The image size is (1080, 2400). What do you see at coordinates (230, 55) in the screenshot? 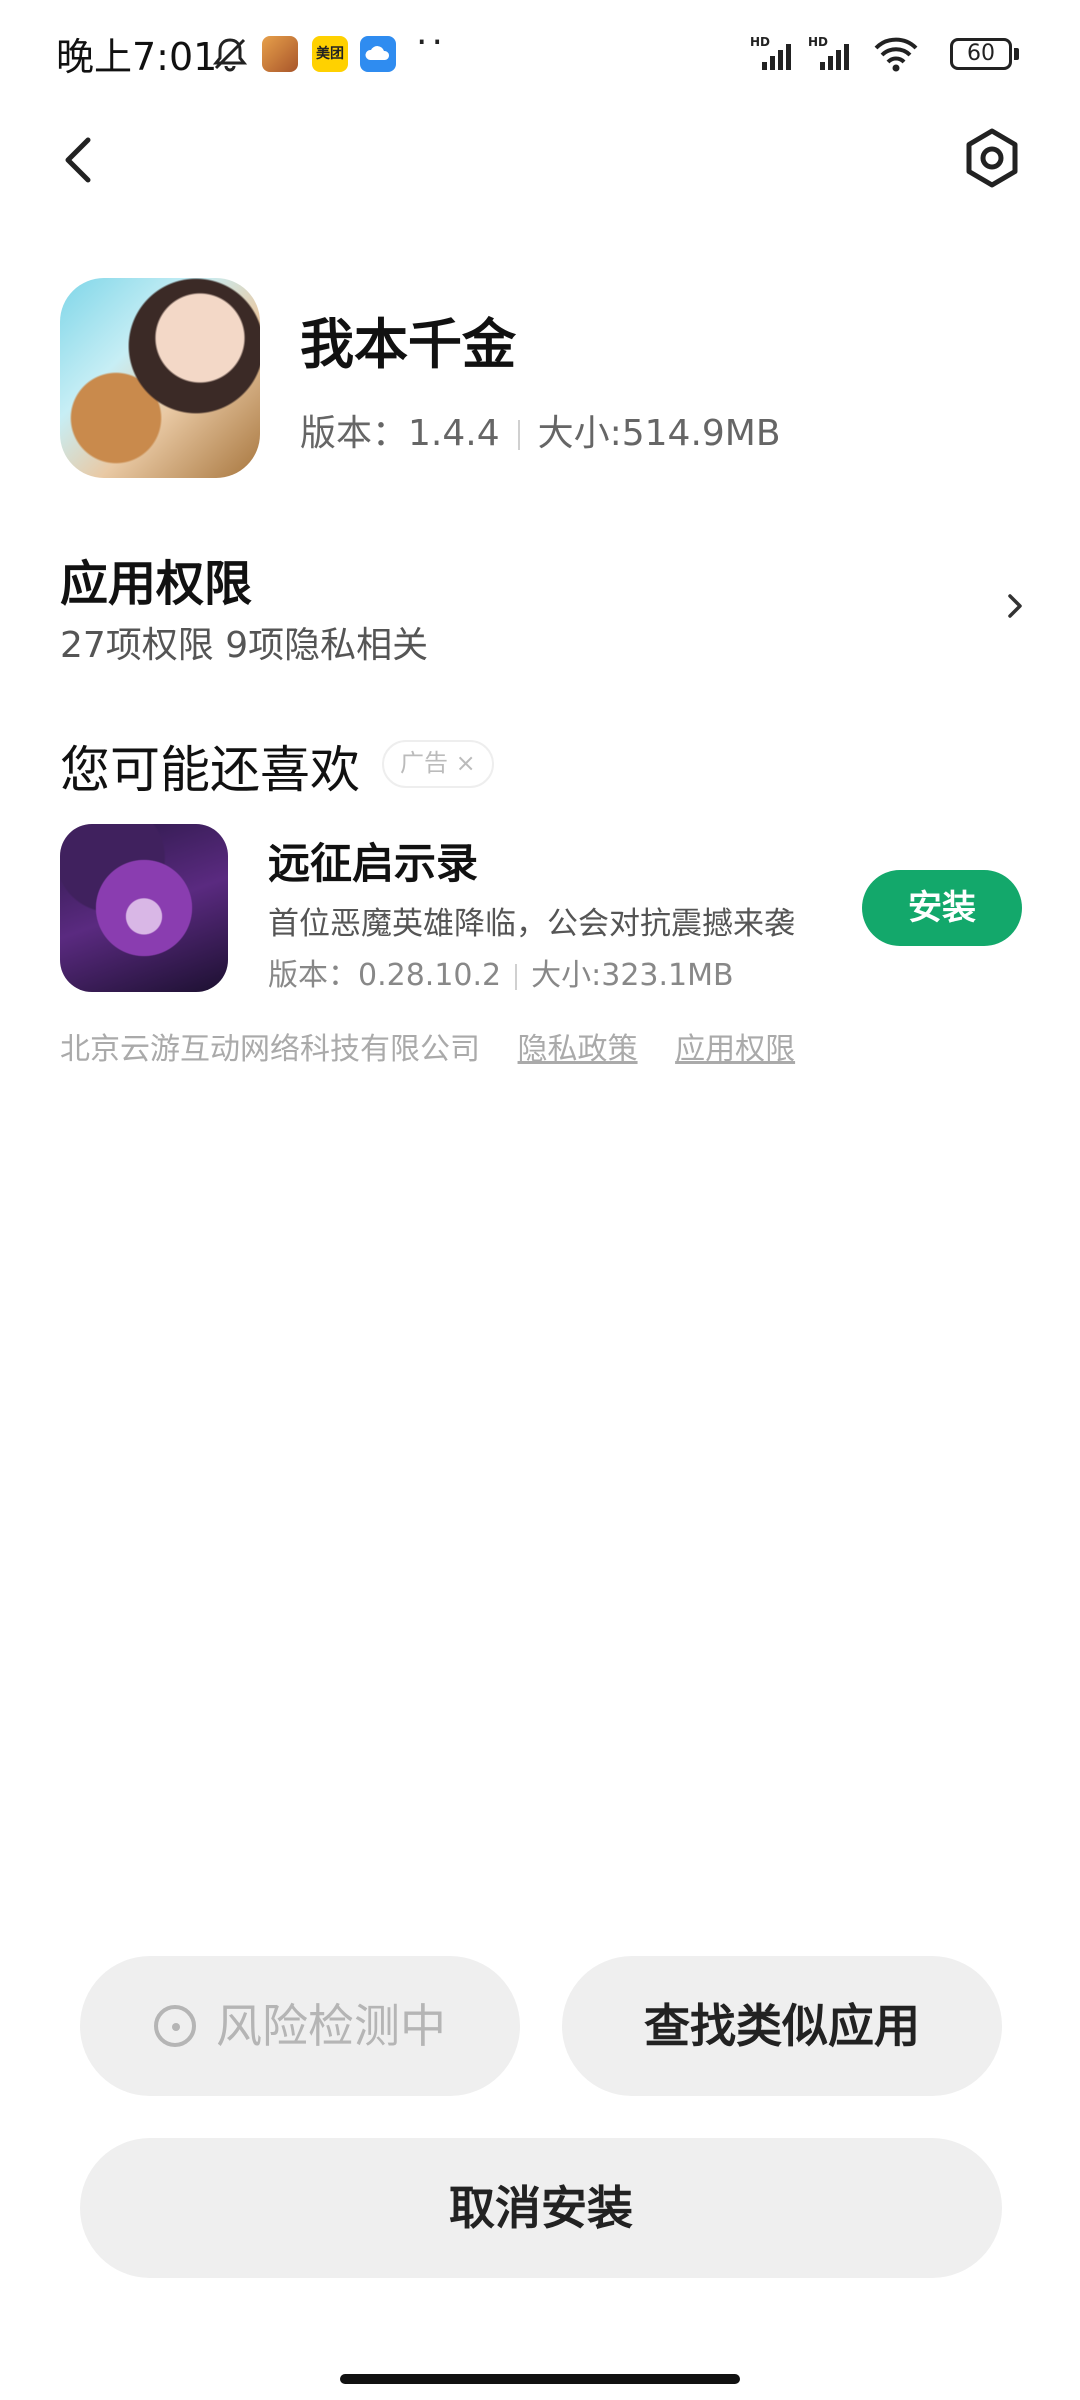
I see `silent-bell-icon` at bounding box center [230, 55].